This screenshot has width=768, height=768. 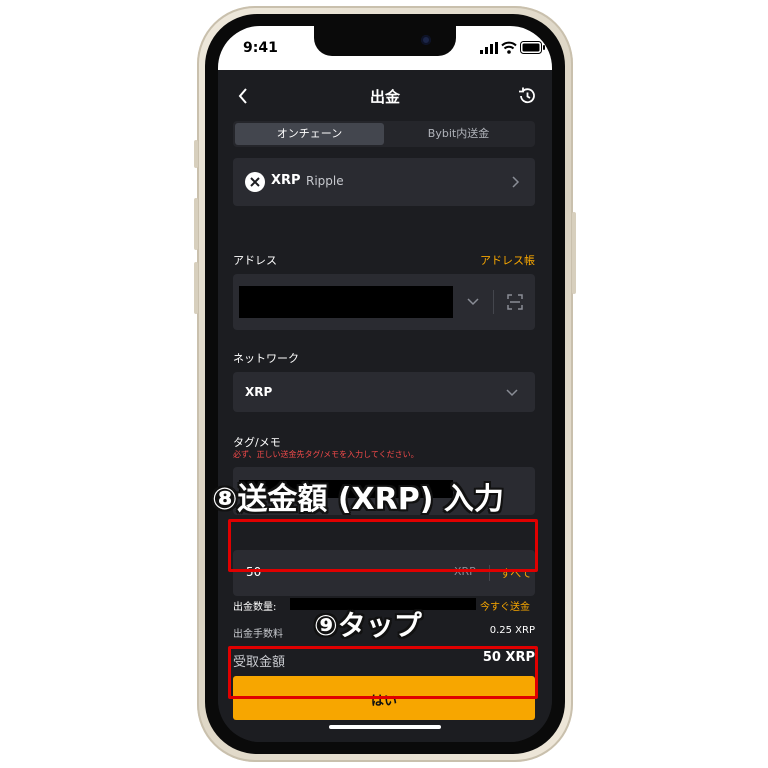 I want to click on withdraw-amount-label: 出金数量:, so click(x=255, y=607).